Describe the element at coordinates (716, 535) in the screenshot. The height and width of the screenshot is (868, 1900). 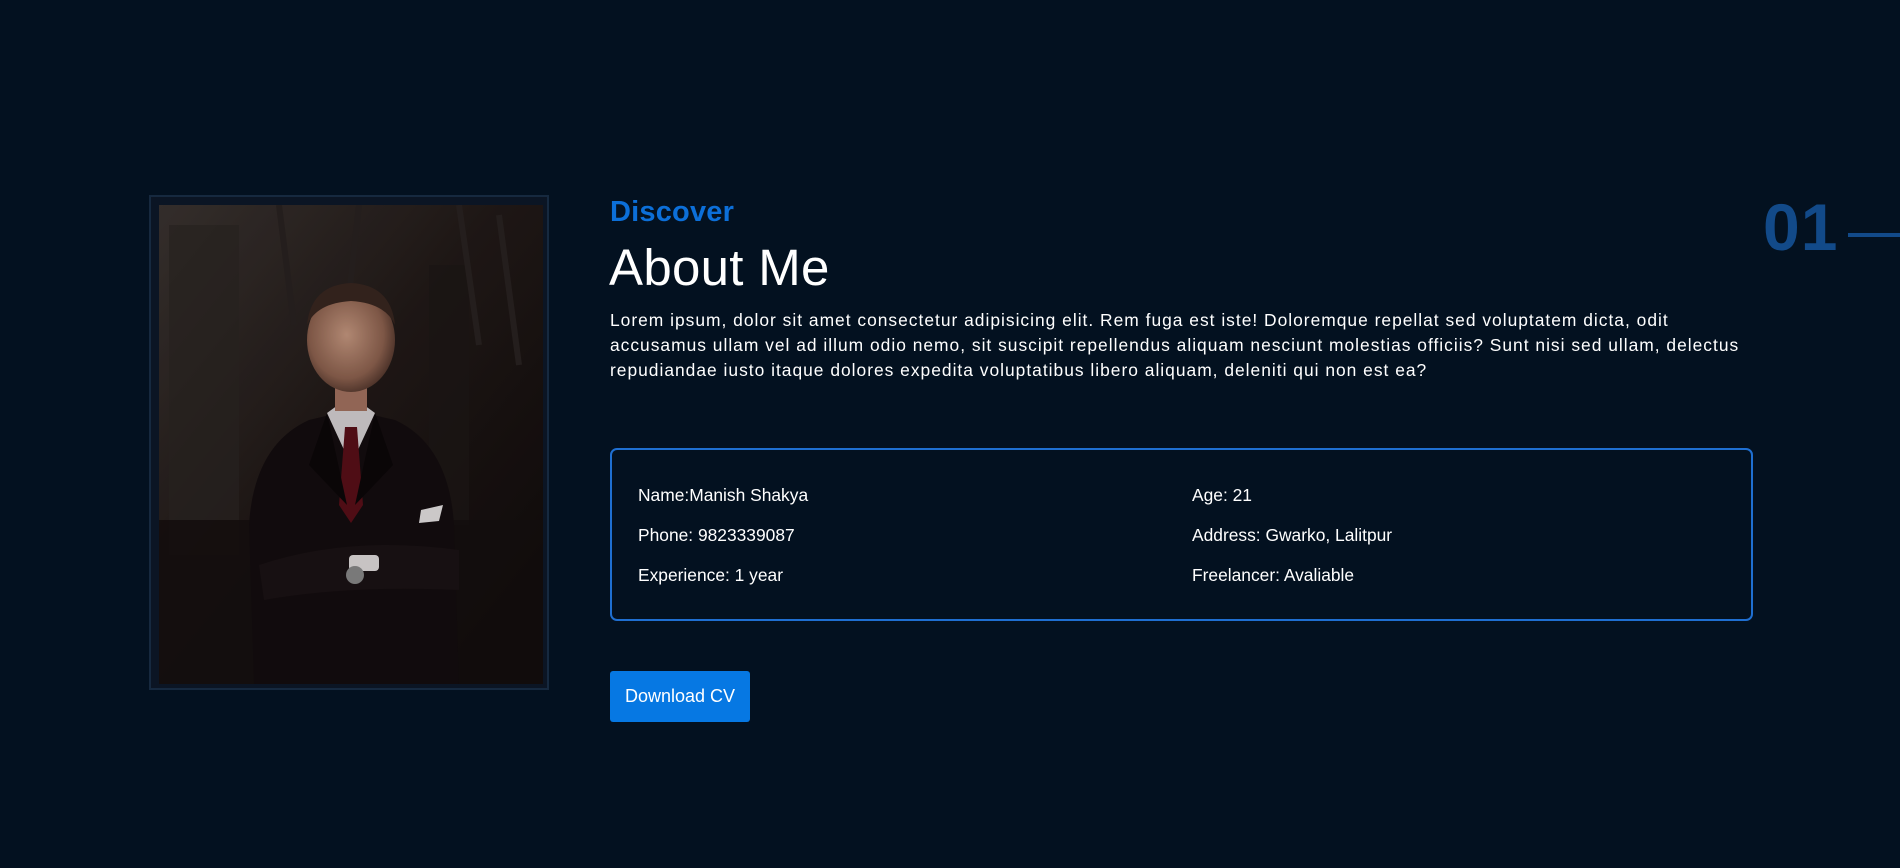
I see `info-phone: Phone: 9823339087` at that location.